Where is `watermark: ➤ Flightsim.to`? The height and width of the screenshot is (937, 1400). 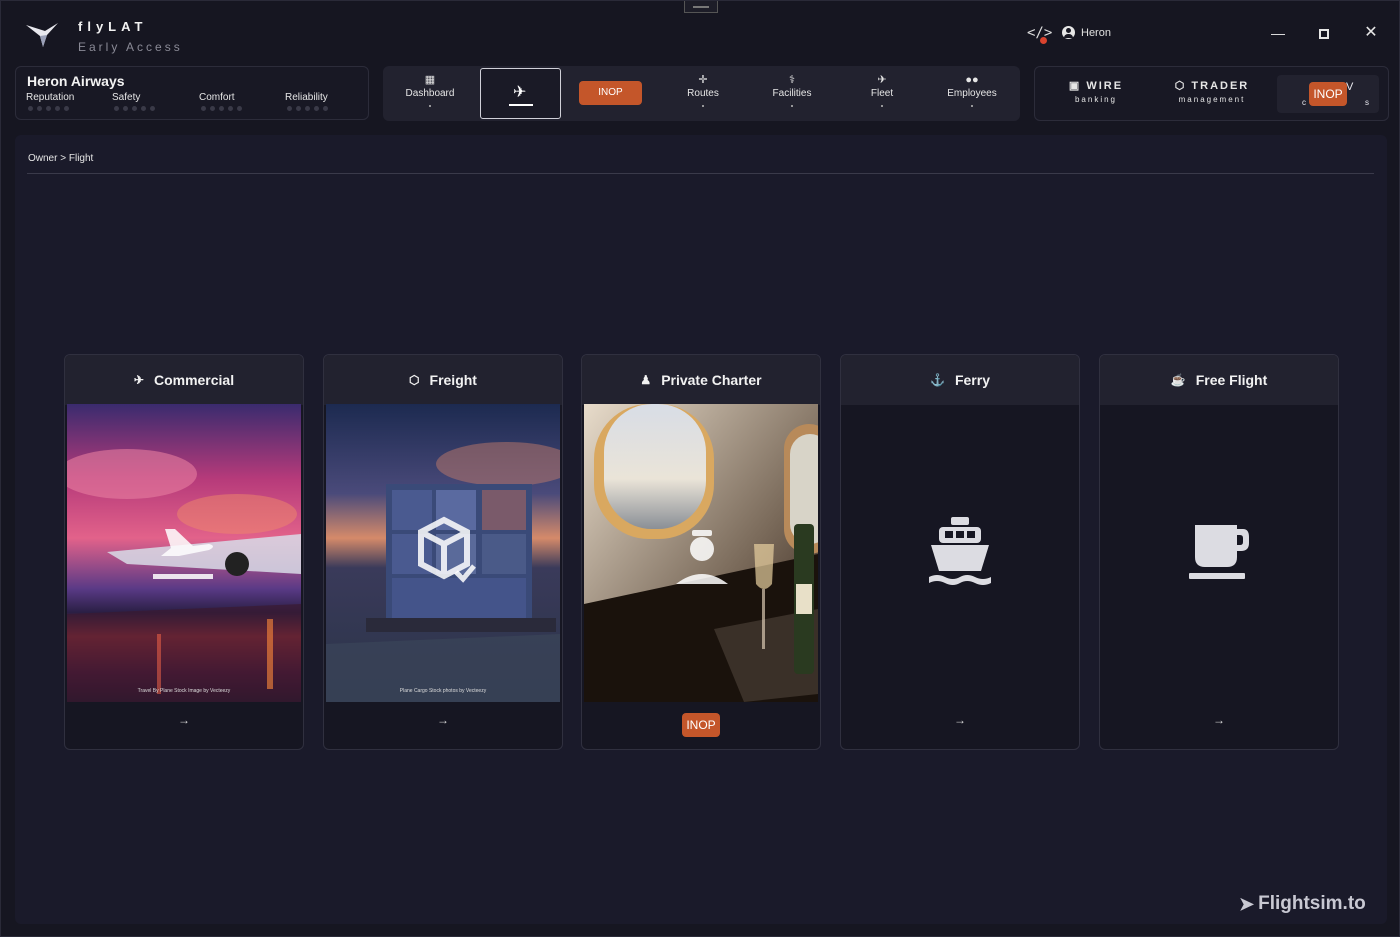 watermark: ➤ Flightsim.to is located at coordinates (1302, 904).